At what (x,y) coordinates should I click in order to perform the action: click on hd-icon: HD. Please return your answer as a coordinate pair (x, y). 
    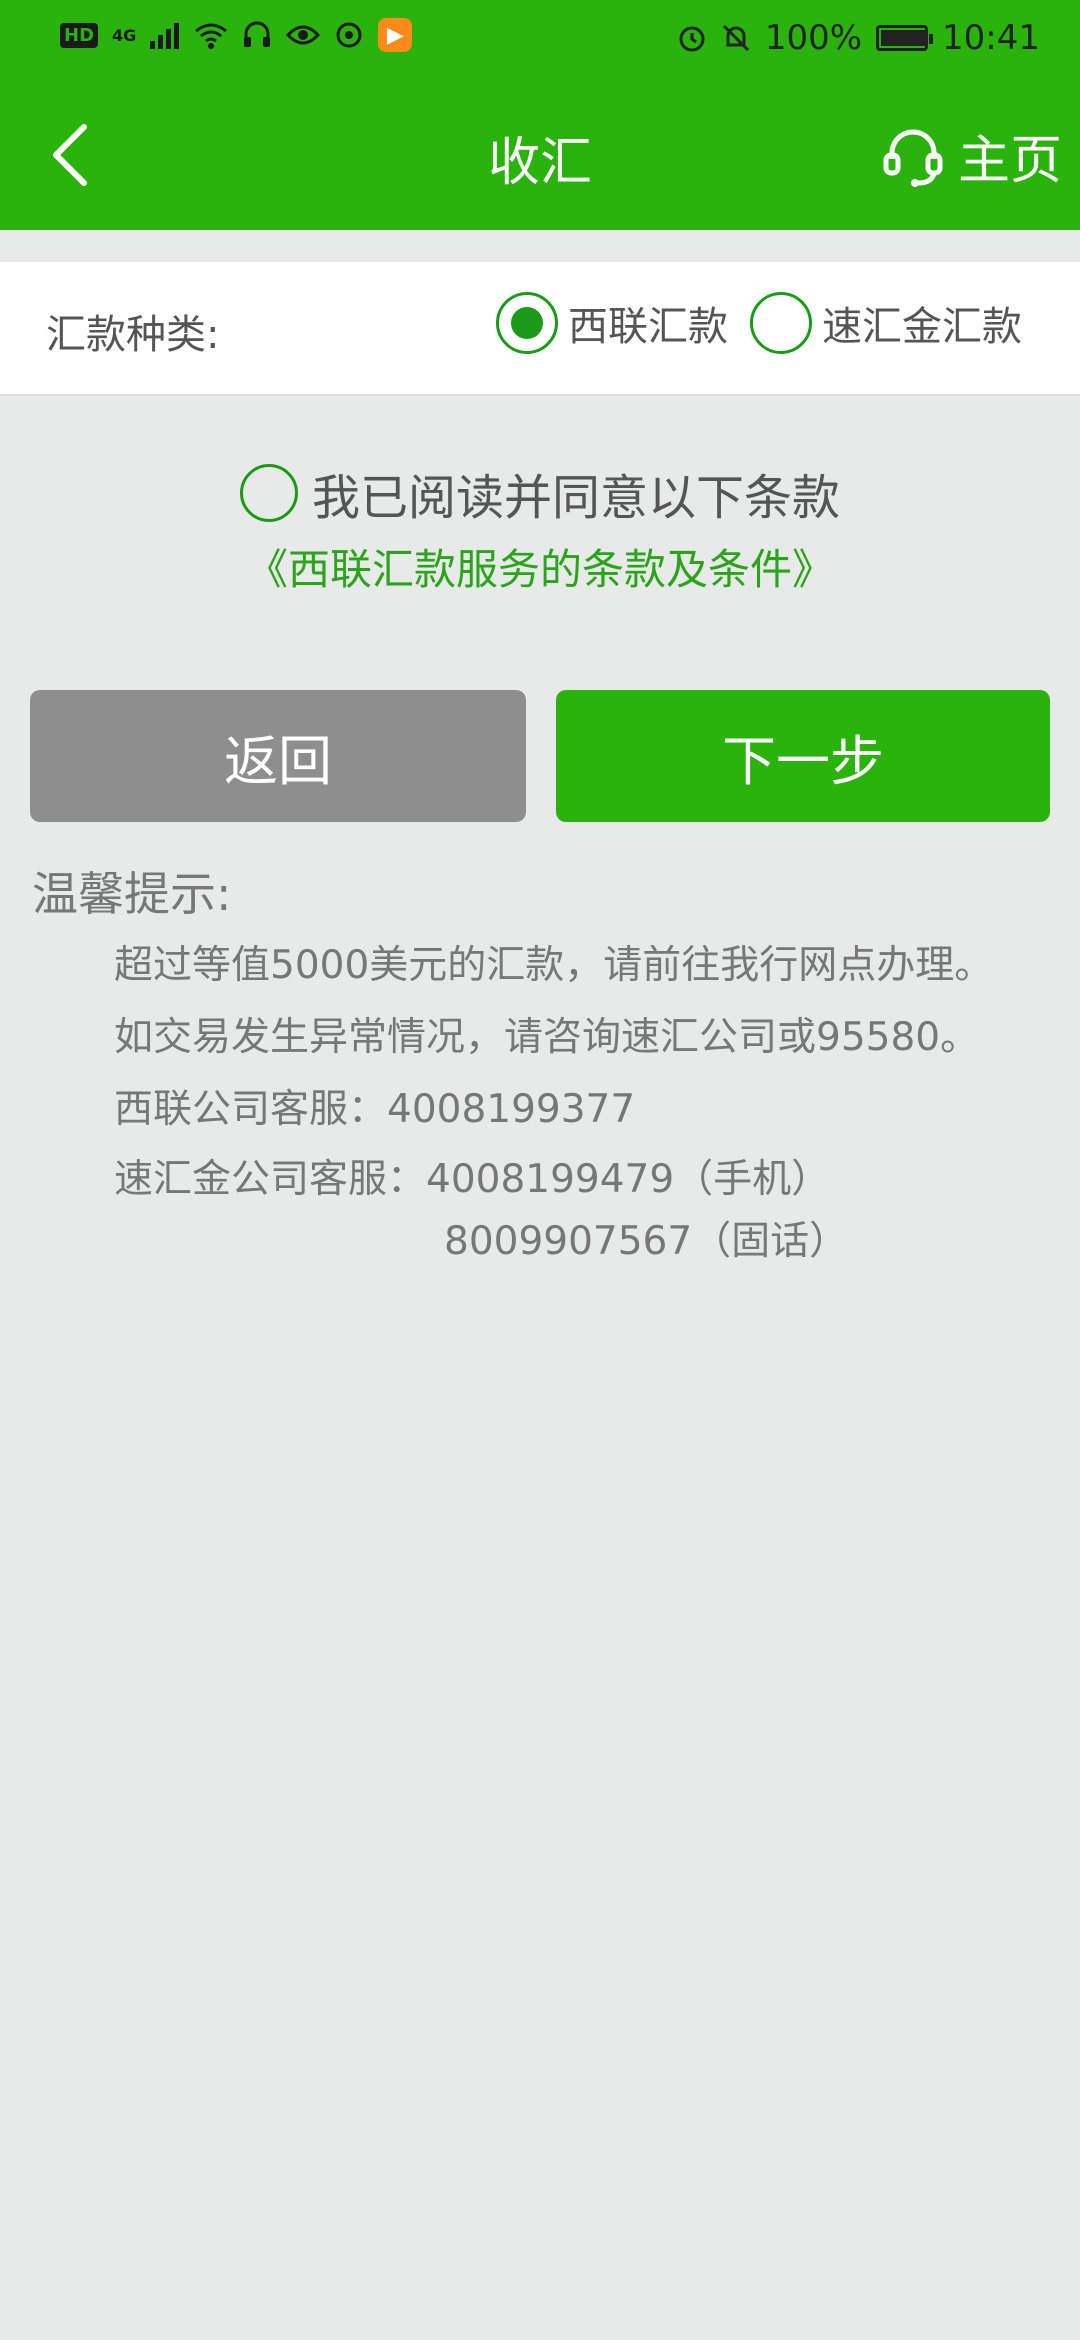
    Looking at the image, I should click on (79, 35).